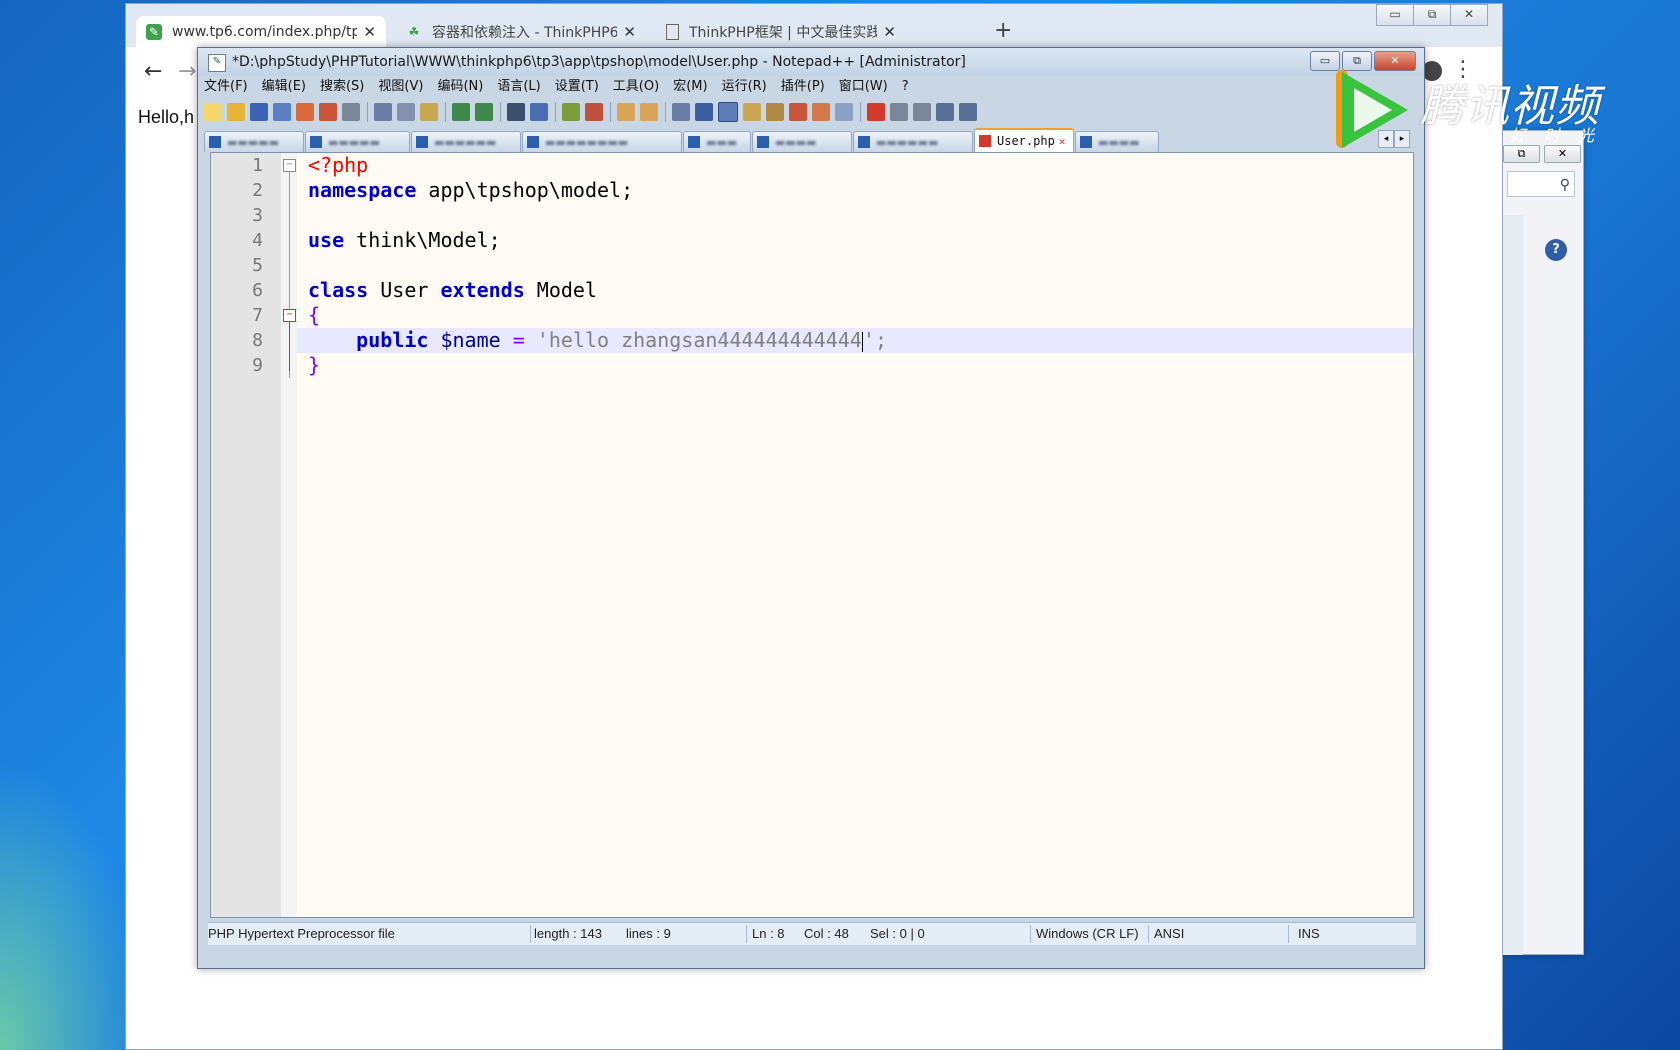 The width and height of the screenshot is (1680, 1050). Describe the element at coordinates (704, 112) in the screenshot. I see `show-all-chars-icon` at that location.